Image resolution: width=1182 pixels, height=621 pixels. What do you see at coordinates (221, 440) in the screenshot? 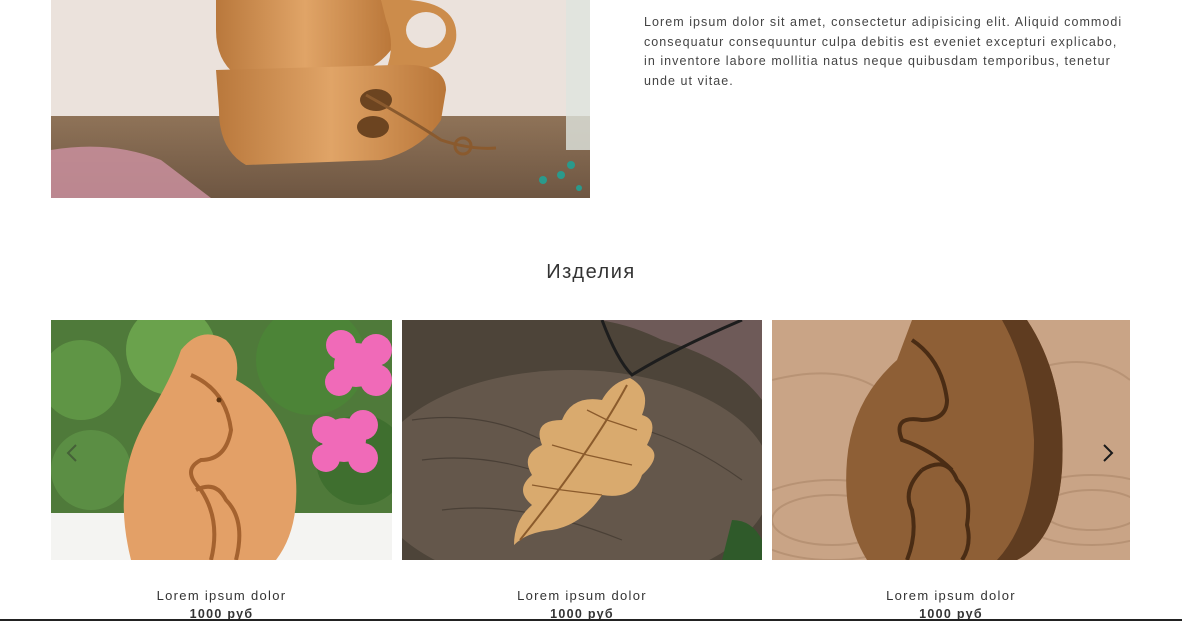
I see `product-image-bear-puzzle` at bounding box center [221, 440].